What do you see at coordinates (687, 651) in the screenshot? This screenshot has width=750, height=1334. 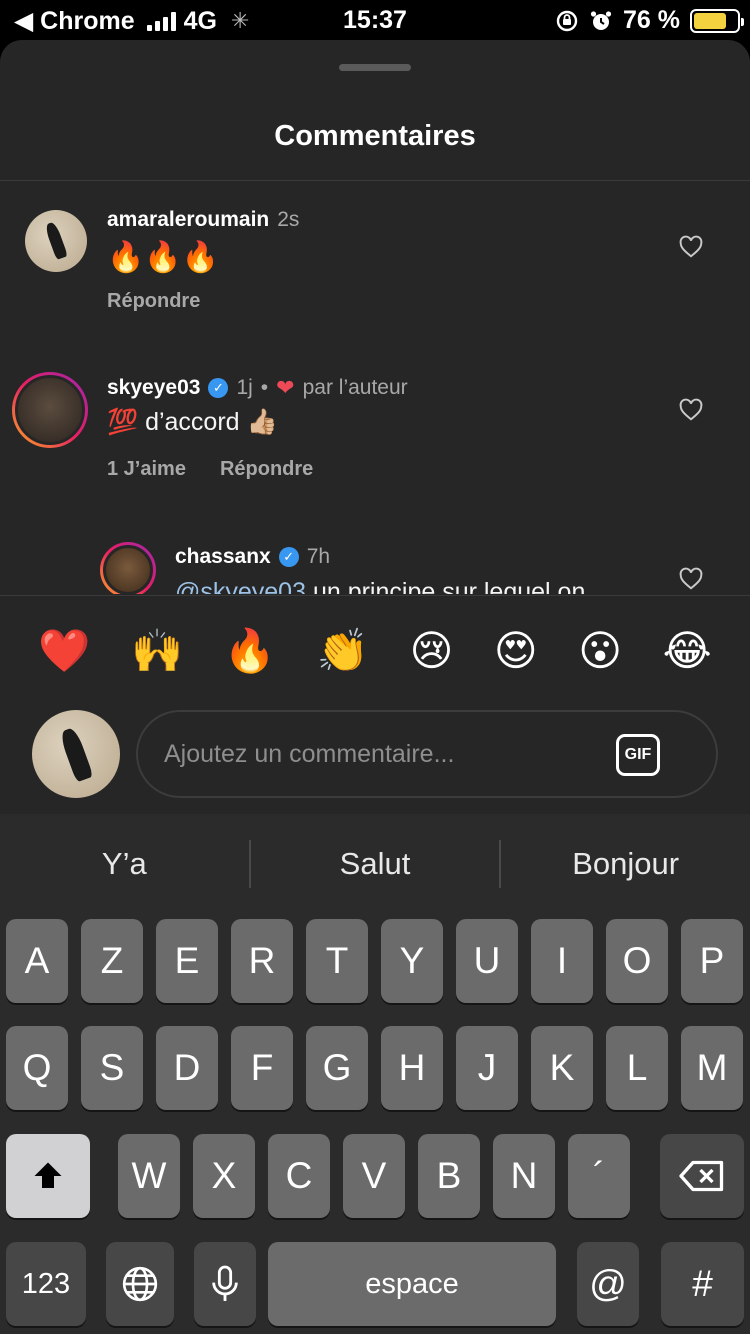 I see `emoji-laughing-button: 😂` at bounding box center [687, 651].